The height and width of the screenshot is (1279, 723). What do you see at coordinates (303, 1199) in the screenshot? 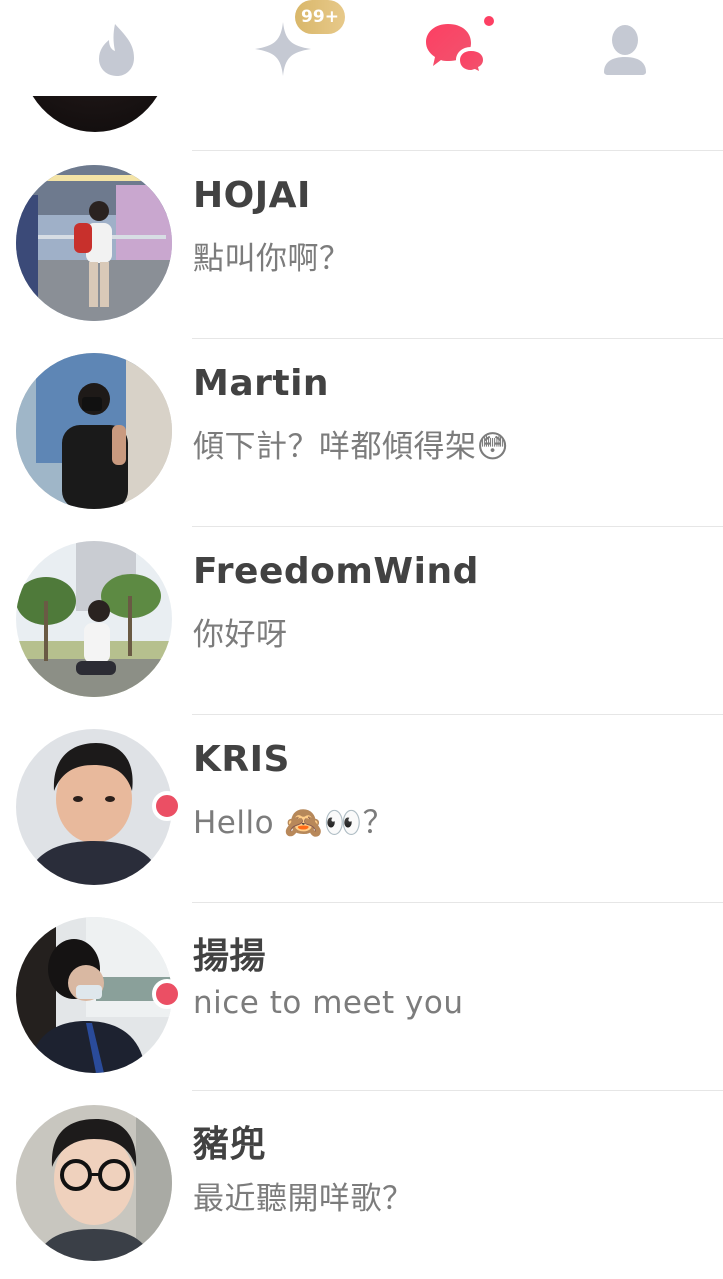
I see `message-preview: 最近聽開咩歌？` at bounding box center [303, 1199].